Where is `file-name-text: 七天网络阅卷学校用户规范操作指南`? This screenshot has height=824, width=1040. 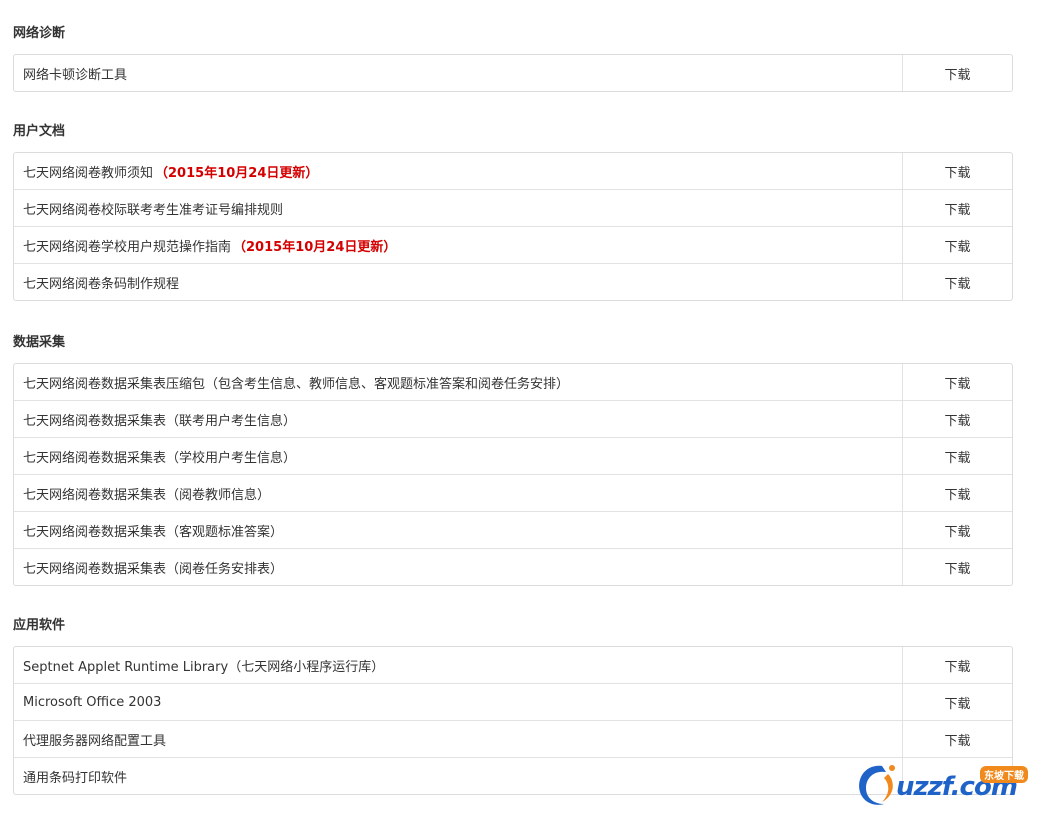
file-name-text: 七天网络阅卷学校用户规范操作指南 is located at coordinates (127, 247).